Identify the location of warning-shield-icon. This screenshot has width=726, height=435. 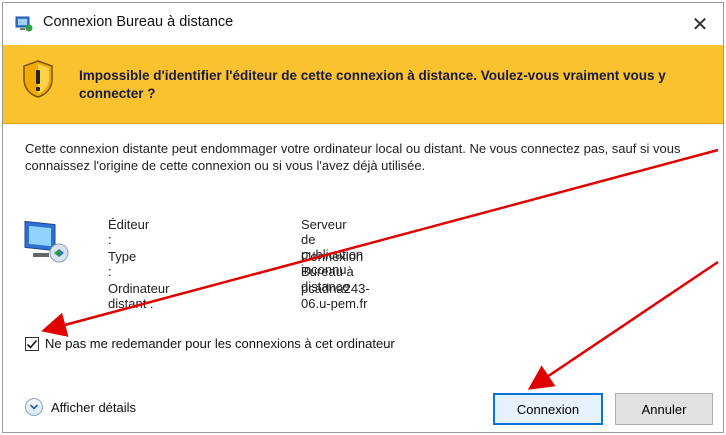
(38, 79).